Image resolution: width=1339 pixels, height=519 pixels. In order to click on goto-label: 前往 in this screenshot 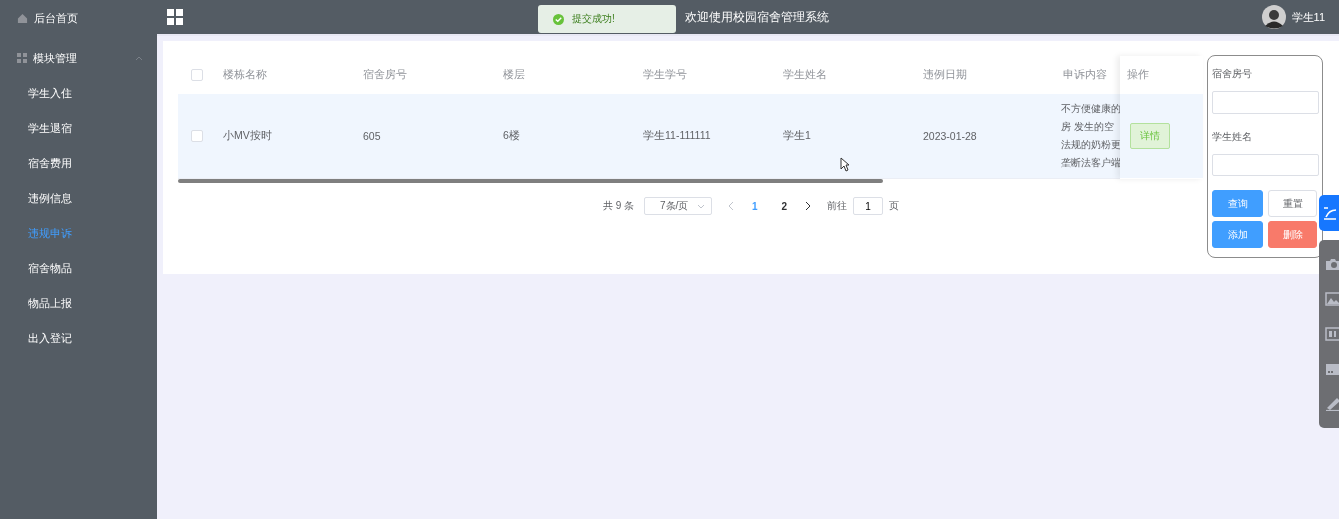, I will do `click(837, 206)`.